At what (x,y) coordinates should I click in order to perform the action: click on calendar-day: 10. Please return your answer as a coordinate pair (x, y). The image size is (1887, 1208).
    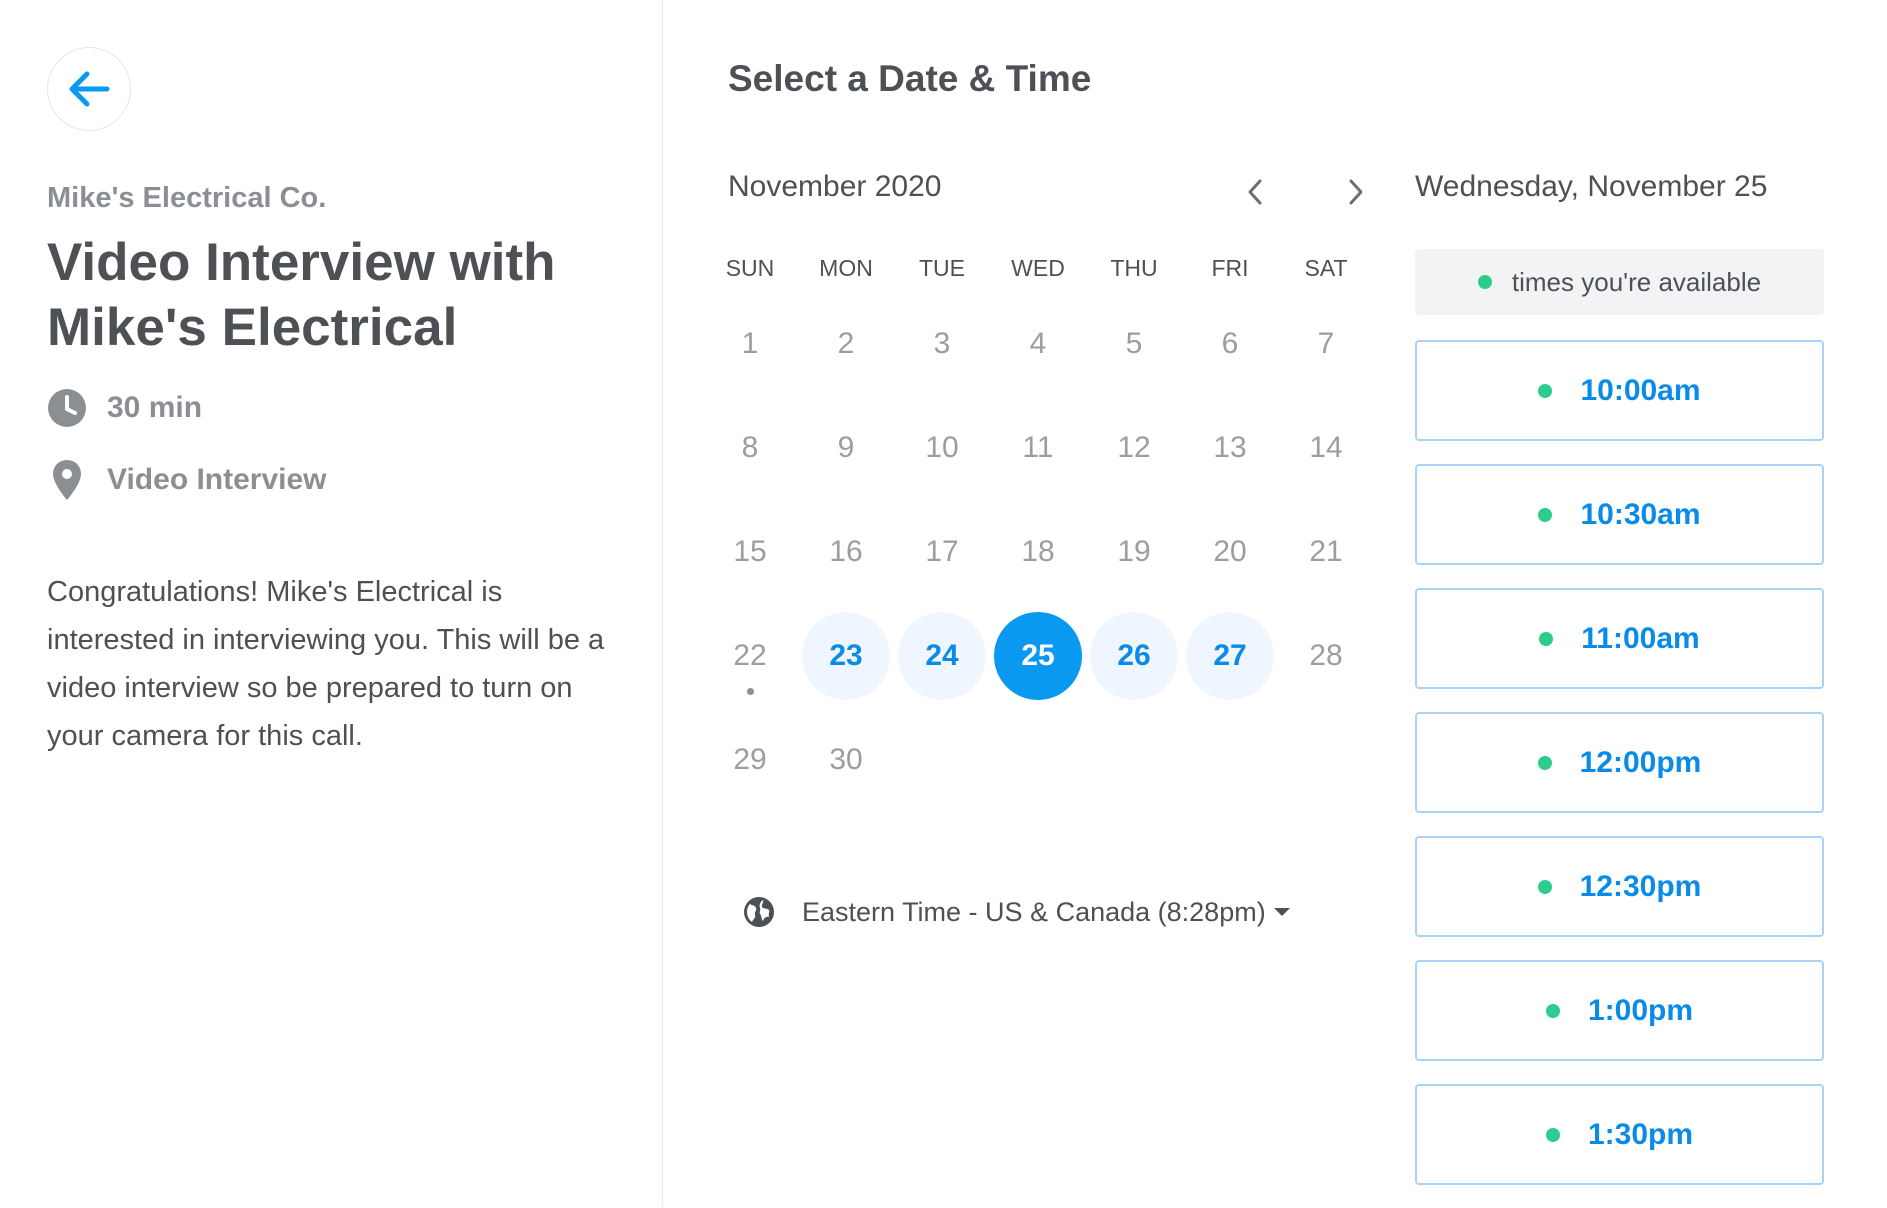
    Looking at the image, I should click on (942, 448).